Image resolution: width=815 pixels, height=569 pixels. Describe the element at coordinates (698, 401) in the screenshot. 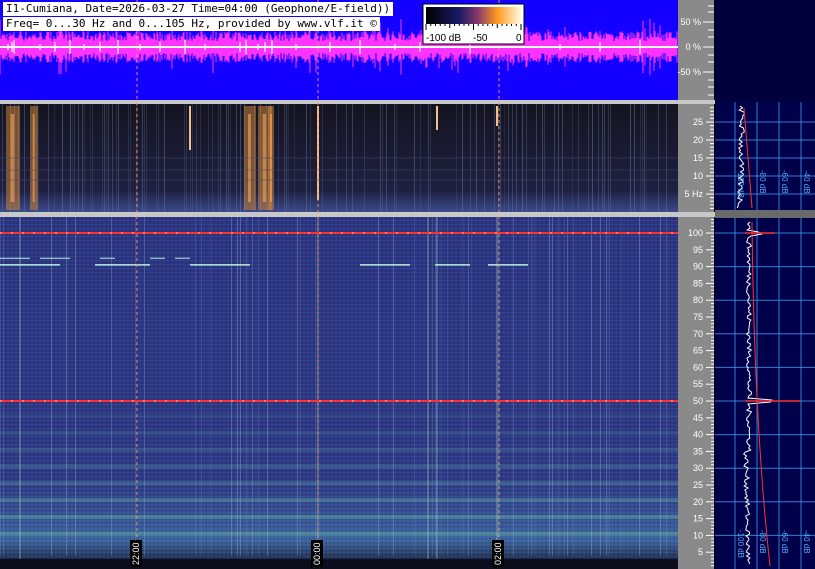

I see `high-tick-label: 50` at that location.